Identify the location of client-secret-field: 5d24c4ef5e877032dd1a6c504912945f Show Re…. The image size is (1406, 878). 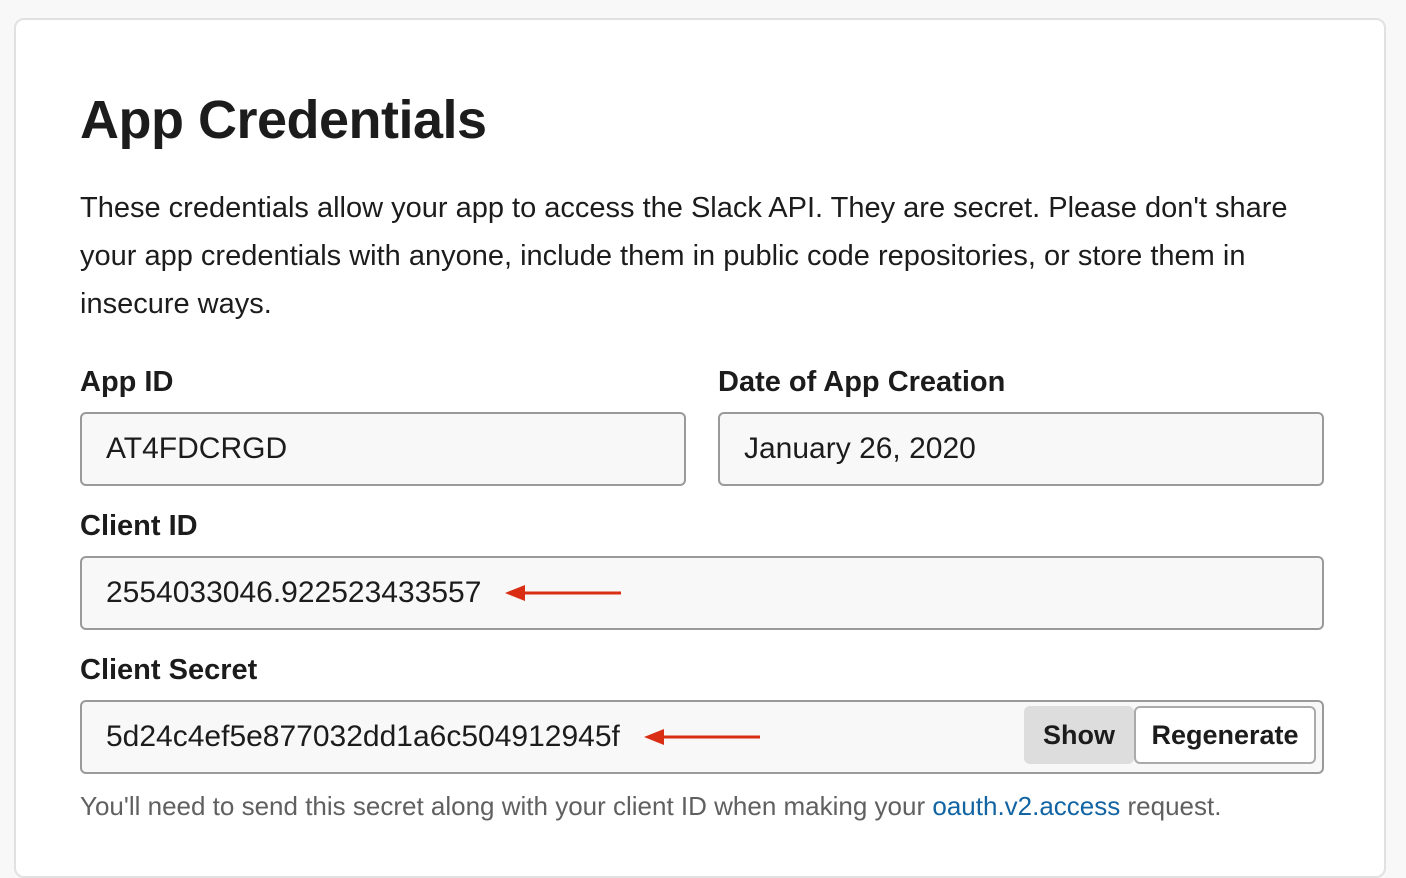
(702, 737).